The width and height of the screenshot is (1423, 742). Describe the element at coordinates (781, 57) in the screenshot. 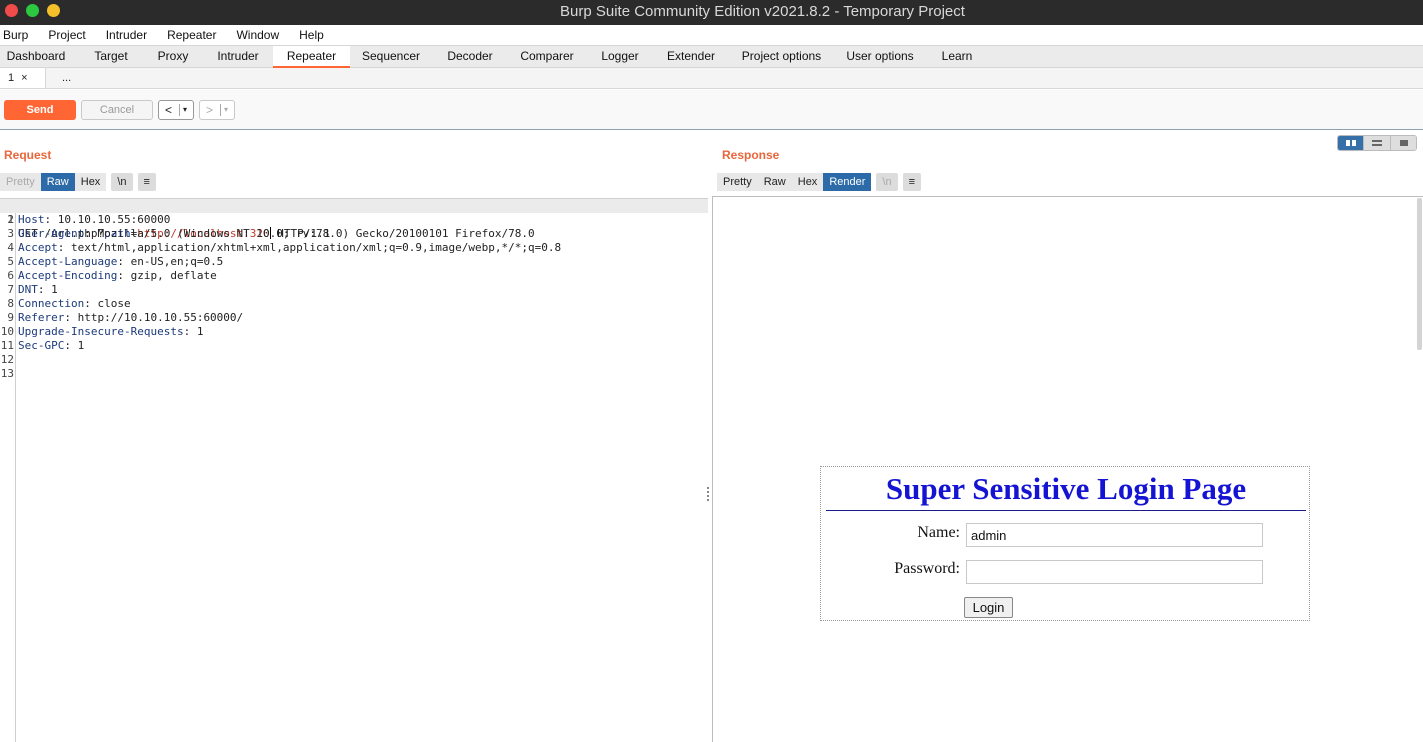

I see `tab-project-options: Project options` at that location.